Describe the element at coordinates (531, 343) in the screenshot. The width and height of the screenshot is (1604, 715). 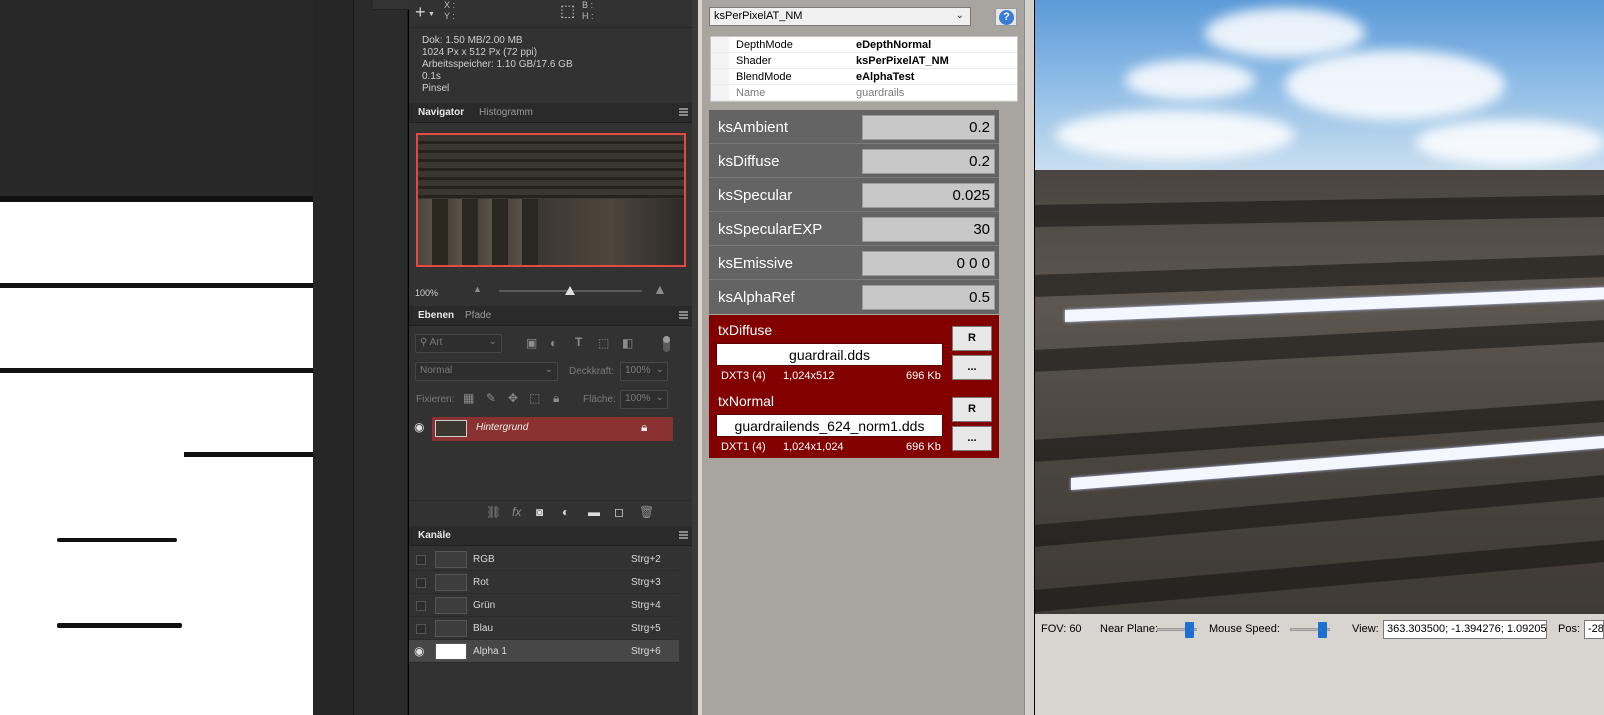
I see `image-filter-icon: ▣` at that location.